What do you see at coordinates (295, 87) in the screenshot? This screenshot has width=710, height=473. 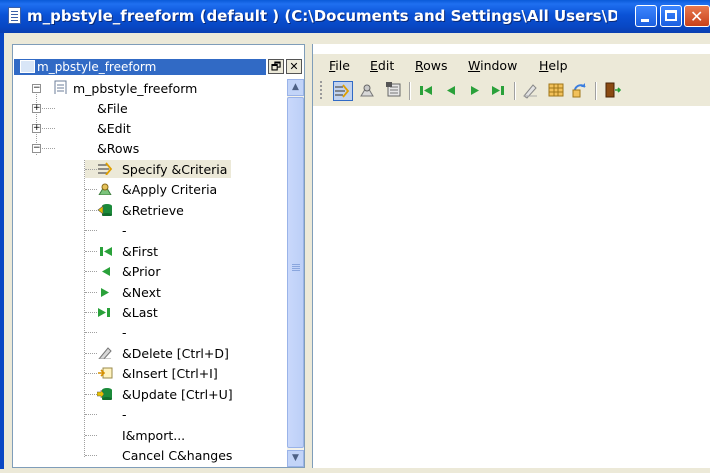 I see `scroll-up-button: ▲` at bounding box center [295, 87].